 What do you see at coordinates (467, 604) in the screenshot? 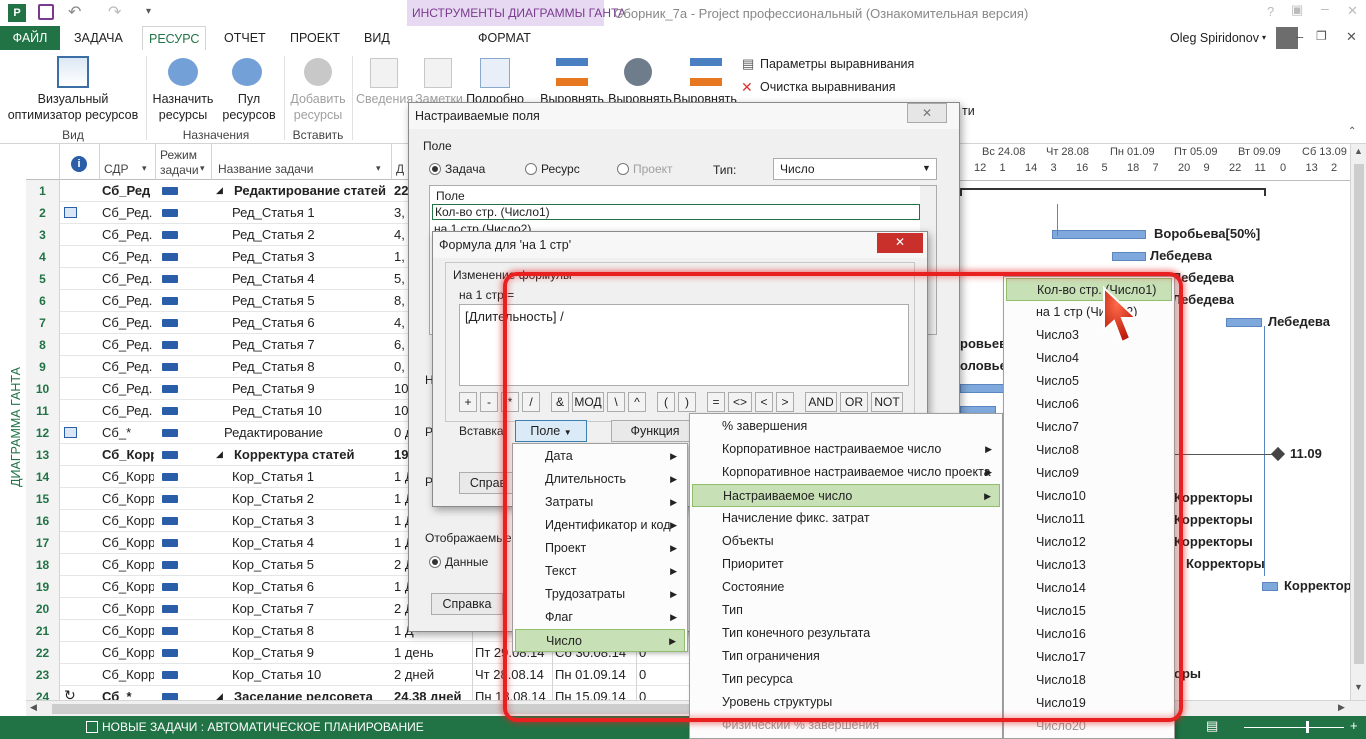
I see `custom-fields-help-button: Справка` at bounding box center [467, 604].